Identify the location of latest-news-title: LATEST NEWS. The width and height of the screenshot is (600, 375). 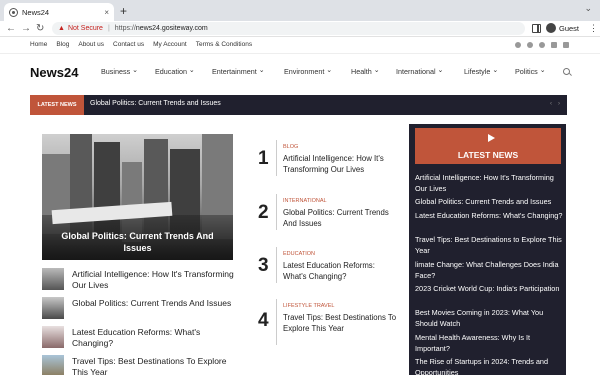
(488, 155).